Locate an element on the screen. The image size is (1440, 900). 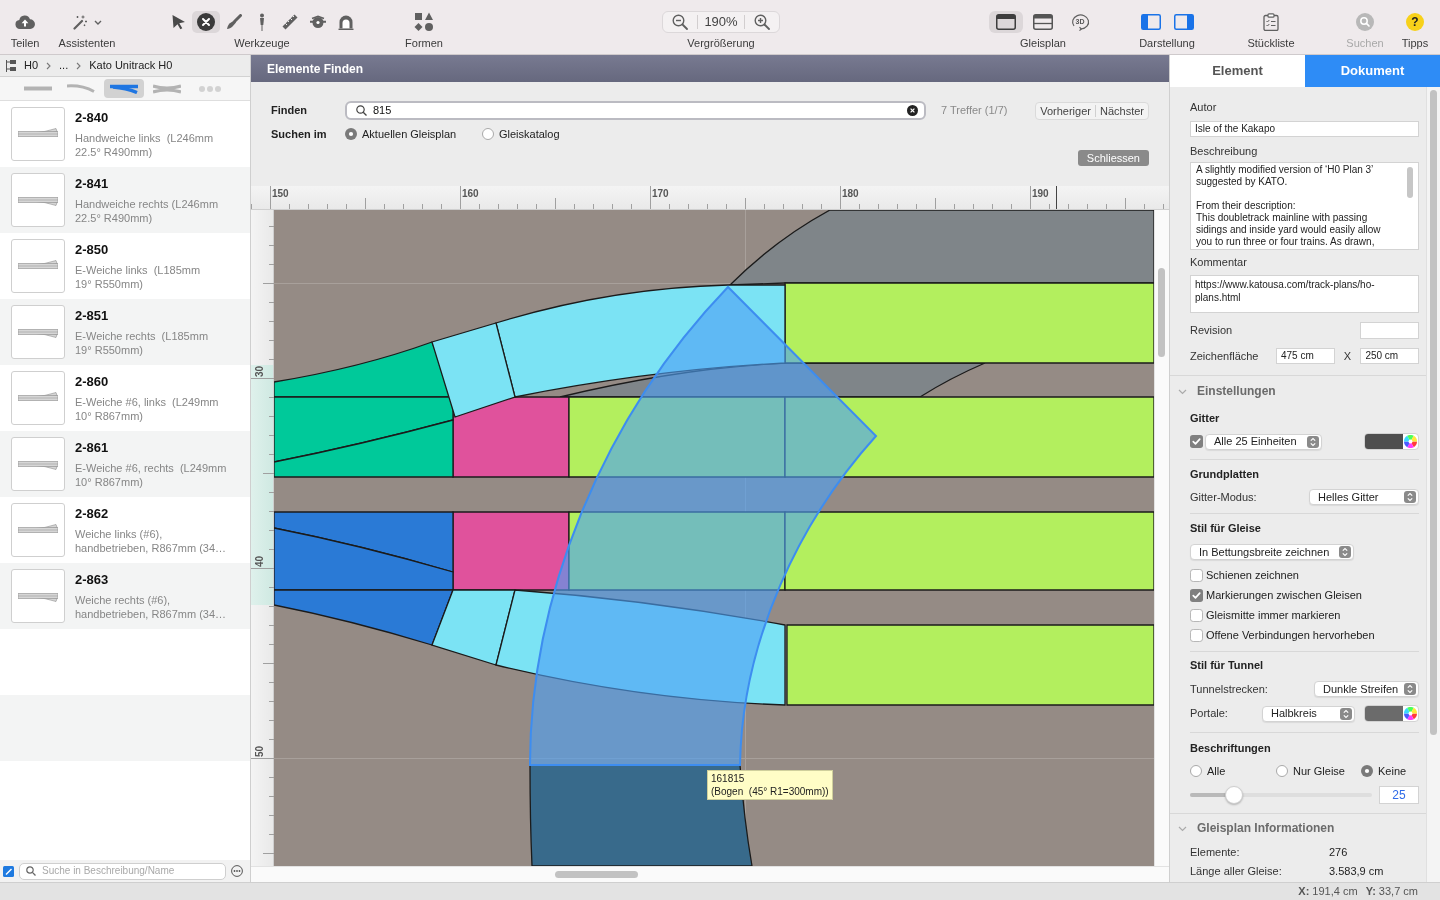
group-title: Gitter is located at coordinates (1205, 418).